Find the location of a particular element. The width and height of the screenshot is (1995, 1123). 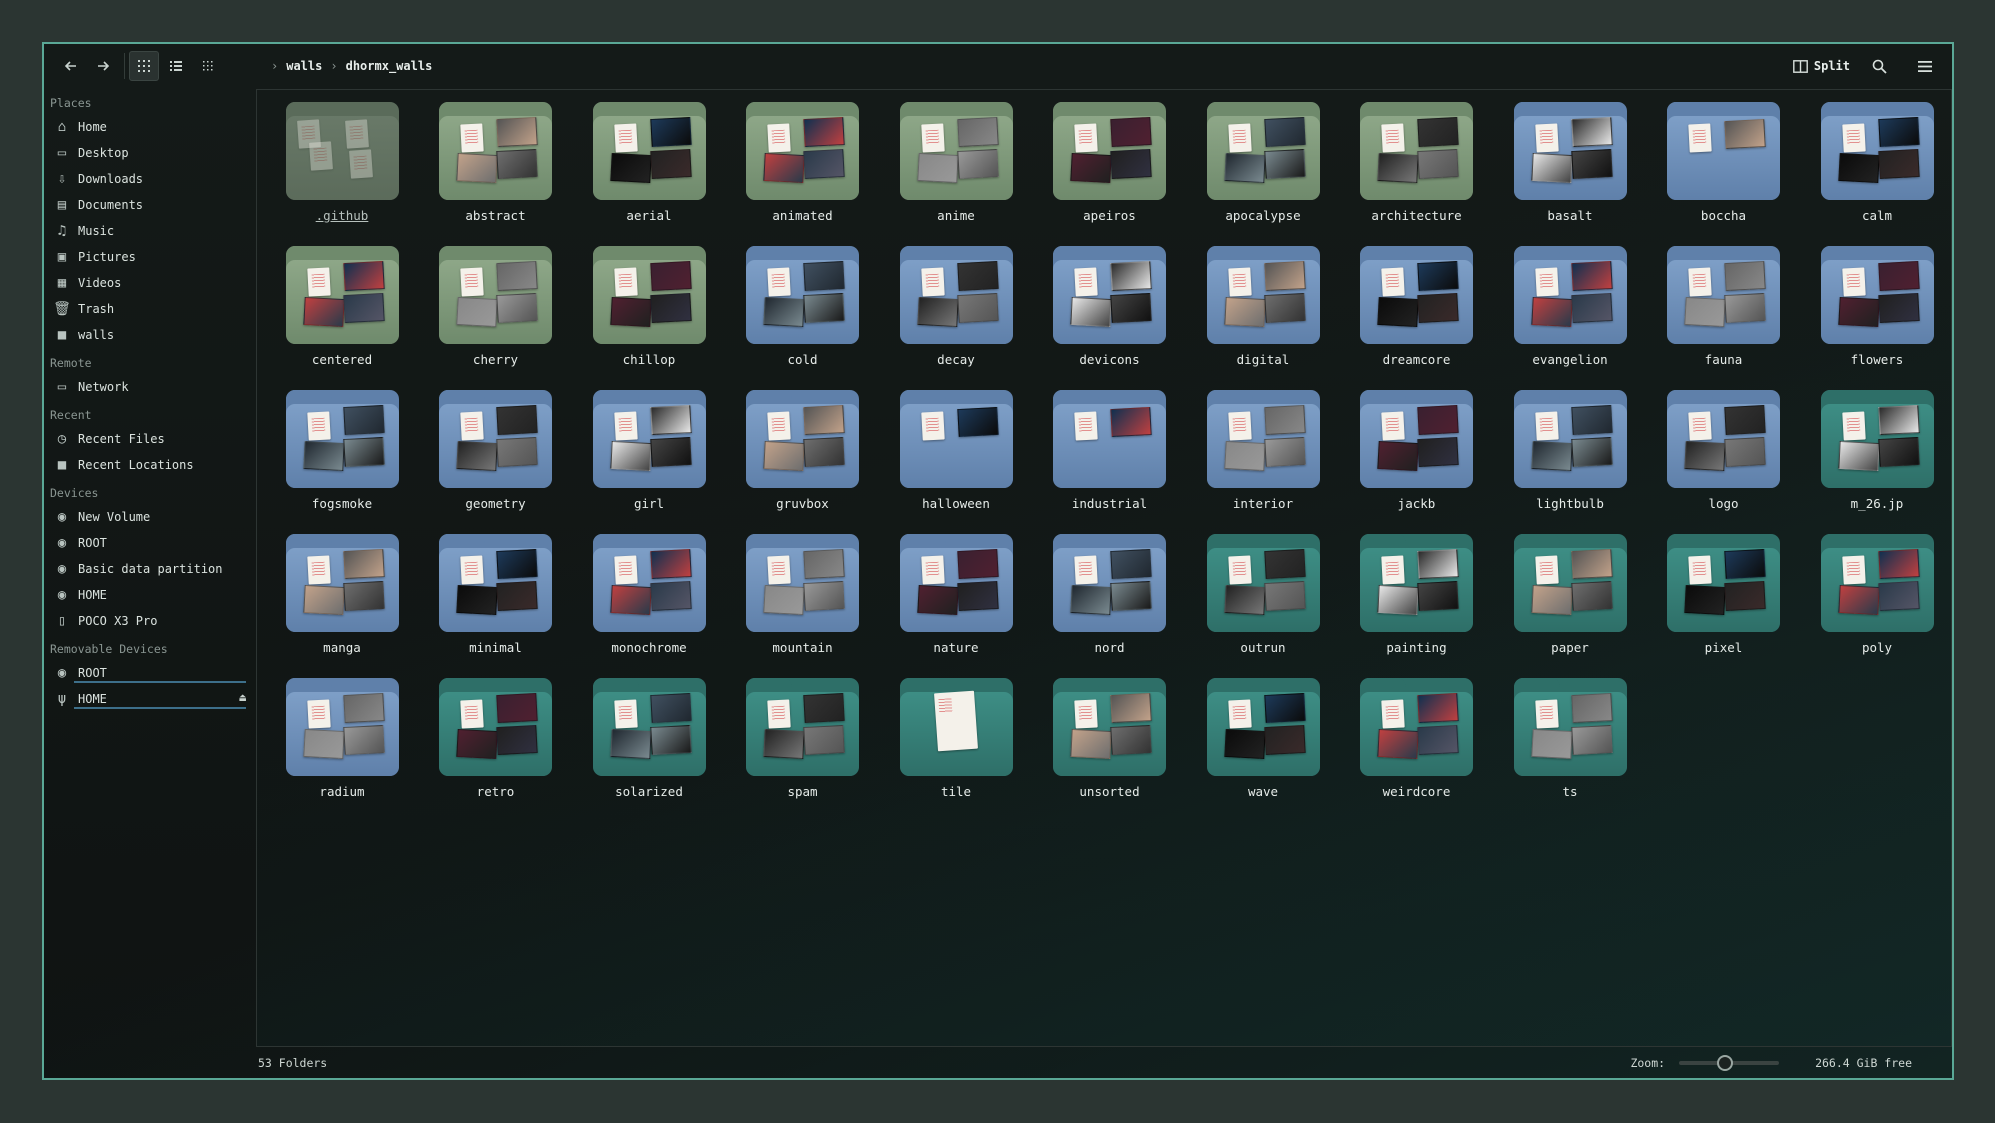

zoom-slider is located at coordinates (1729, 1063).